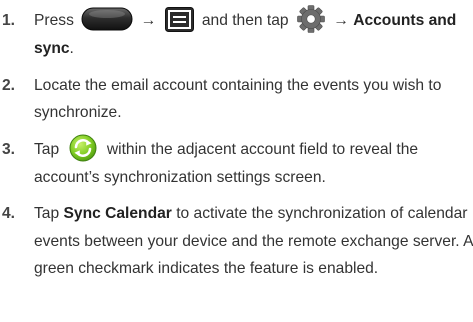  What do you see at coordinates (311, 19) in the screenshot?
I see `gear-icon` at bounding box center [311, 19].